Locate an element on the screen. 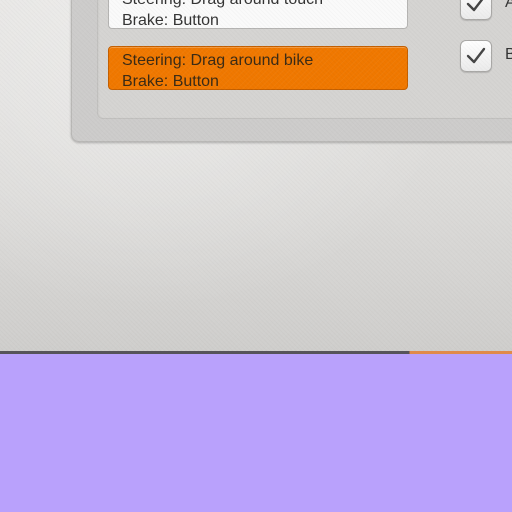 The image size is (512, 512). checkbox-2-label: B is located at coordinates (508, 54).